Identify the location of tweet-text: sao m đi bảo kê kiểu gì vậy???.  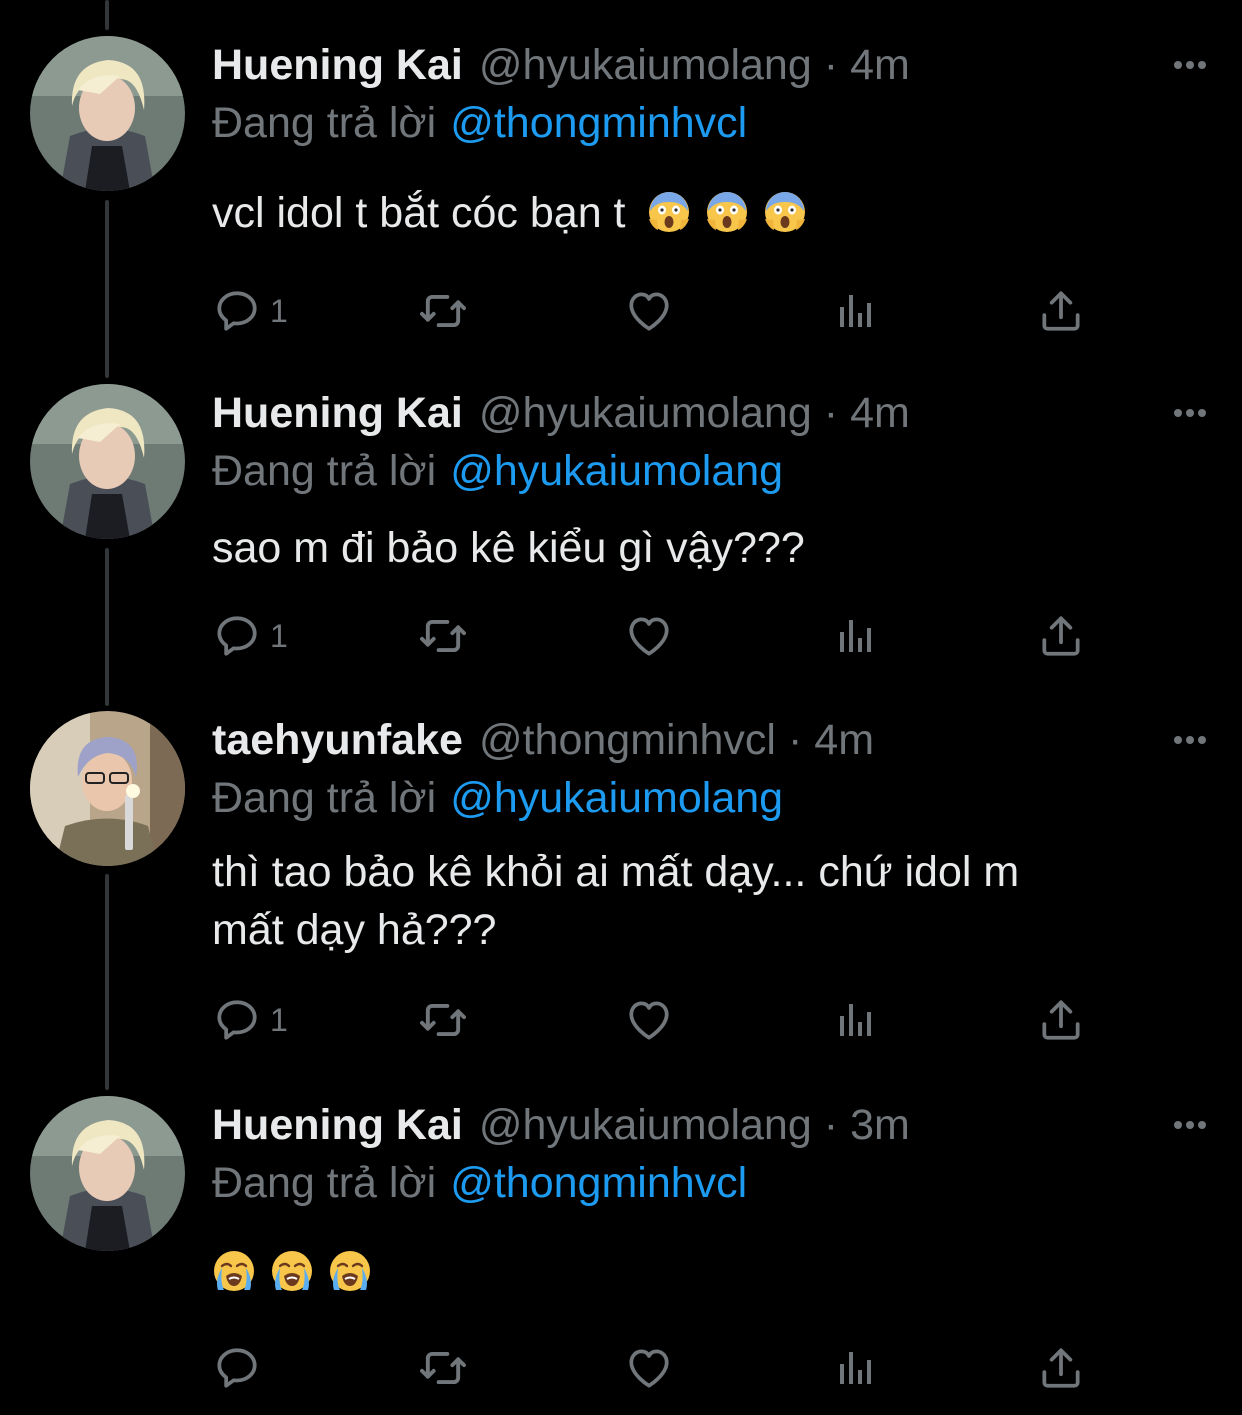
(702, 548).